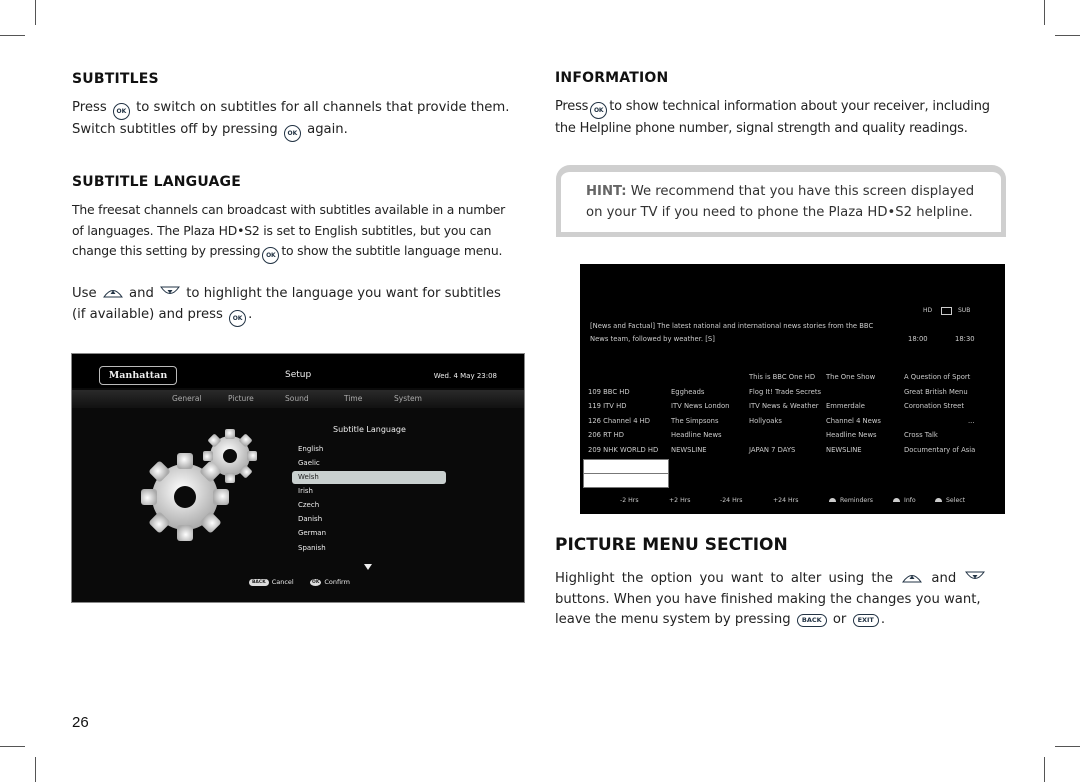  What do you see at coordinates (964, 310) in the screenshot?
I see `sub-indicator: SUB` at bounding box center [964, 310].